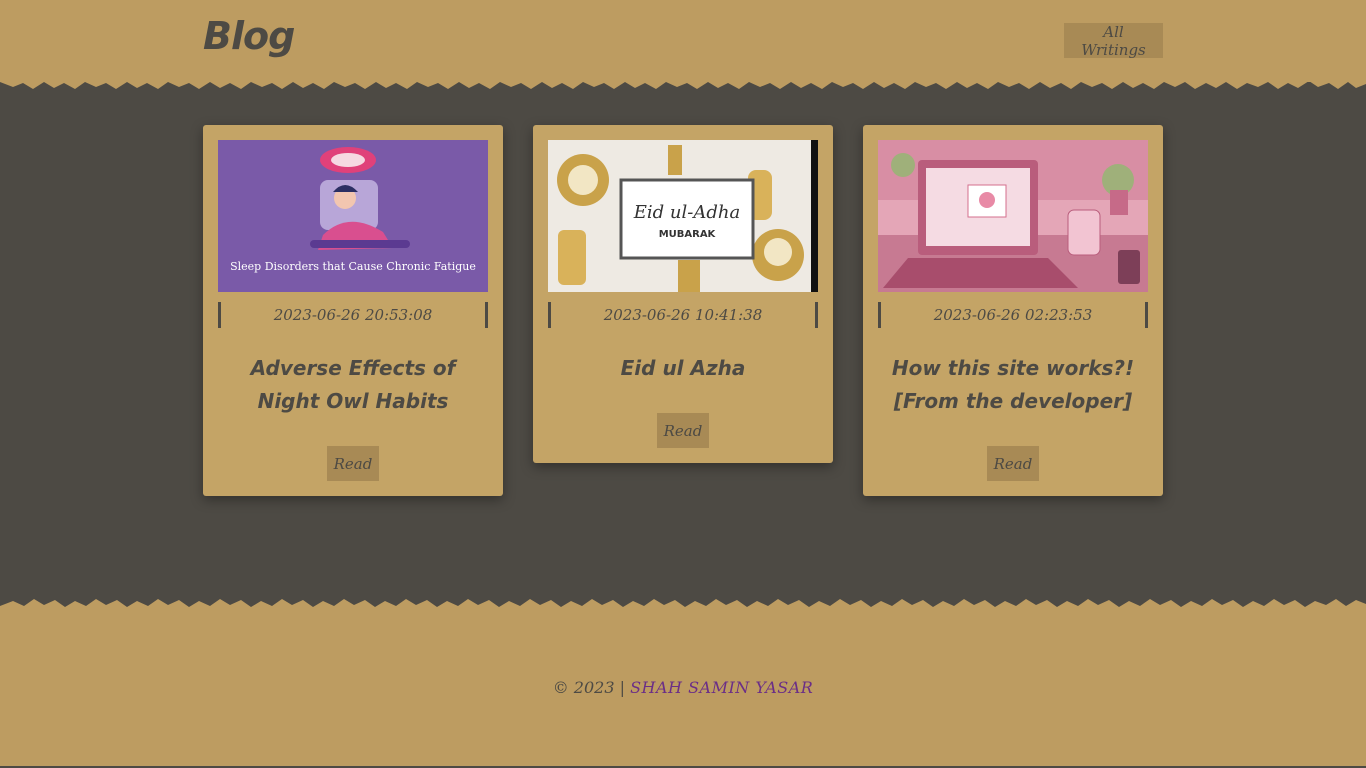  I want to click on post-title: Eid ul Azha, so click(683, 368).